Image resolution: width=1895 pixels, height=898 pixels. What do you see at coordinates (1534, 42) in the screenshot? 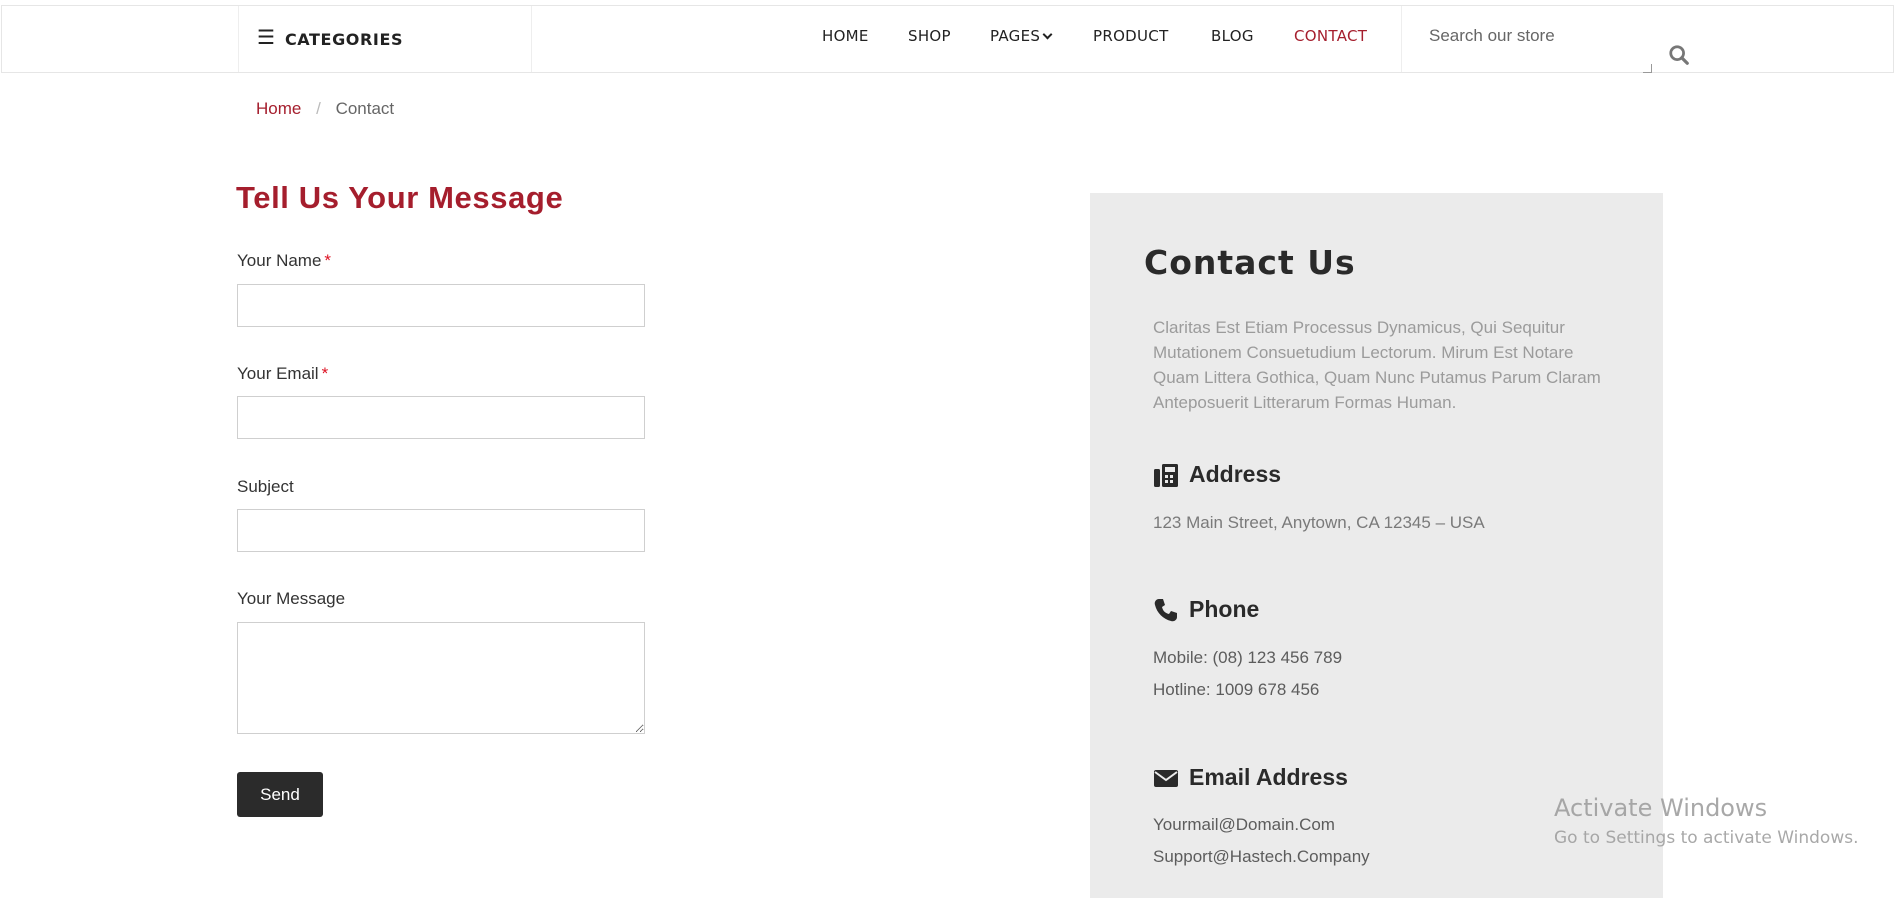
I see `search-input` at bounding box center [1534, 42].